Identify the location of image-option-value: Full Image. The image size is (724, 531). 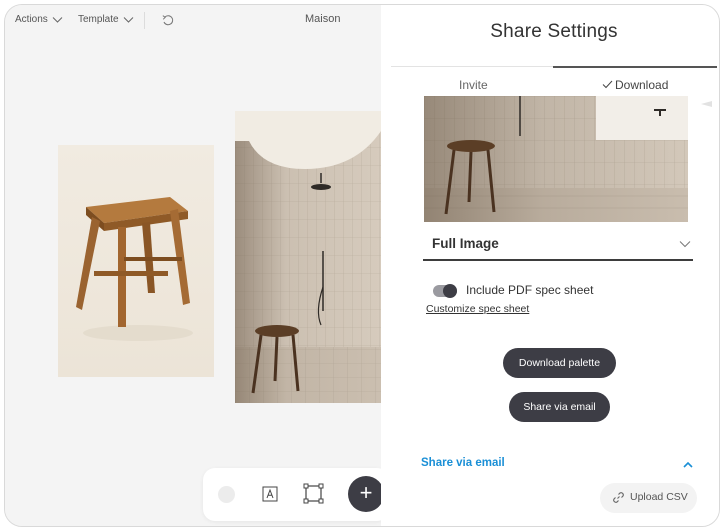
(465, 243).